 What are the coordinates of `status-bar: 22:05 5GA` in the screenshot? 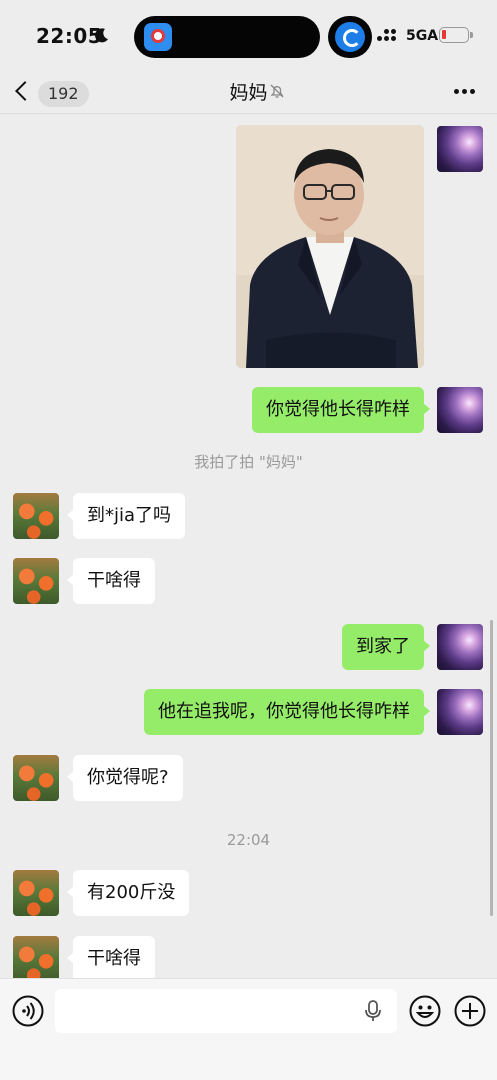 It's located at (248, 35).